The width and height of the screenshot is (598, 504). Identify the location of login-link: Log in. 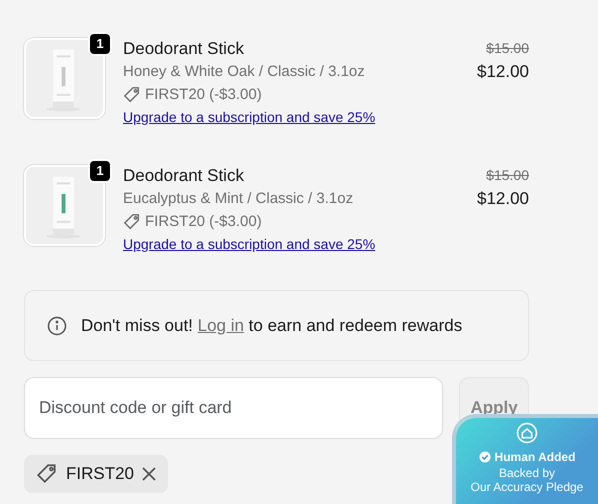
(221, 325).